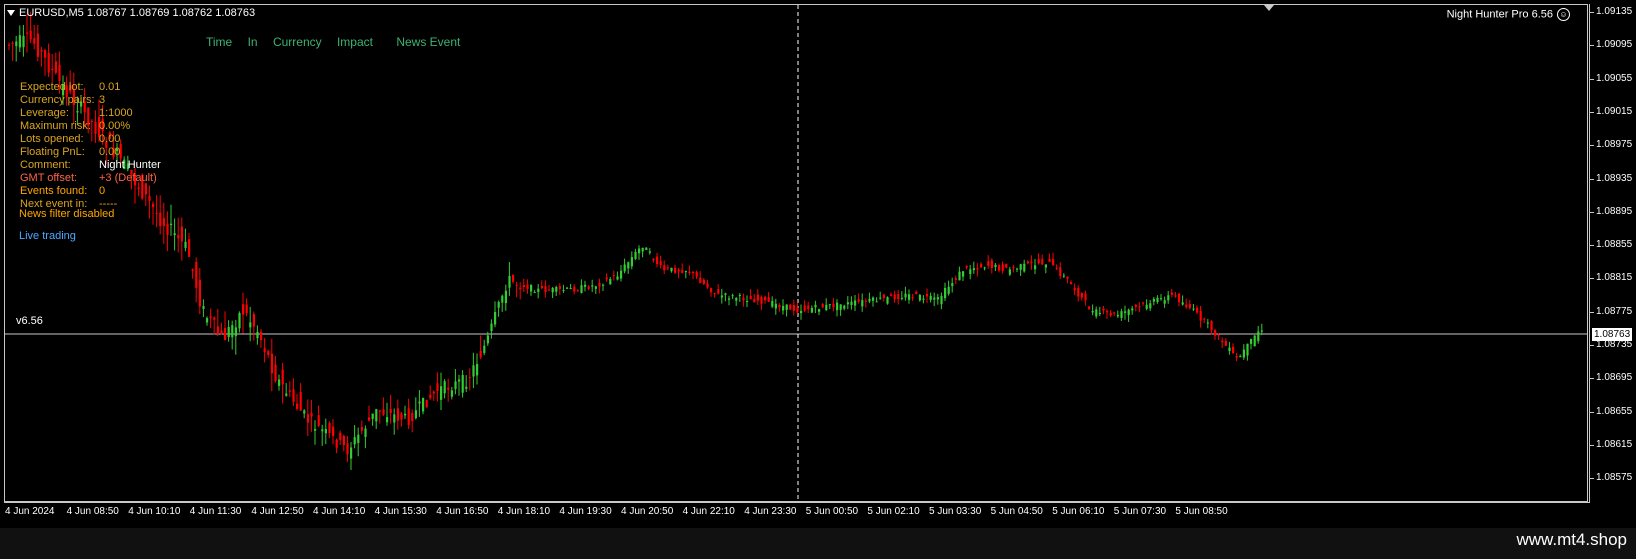 Image resolution: width=1636 pixels, height=559 pixels. Describe the element at coordinates (1508, 14) in the screenshot. I see `expert-advisor-label: Night Hunter Pro 6.56 ☺` at that location.